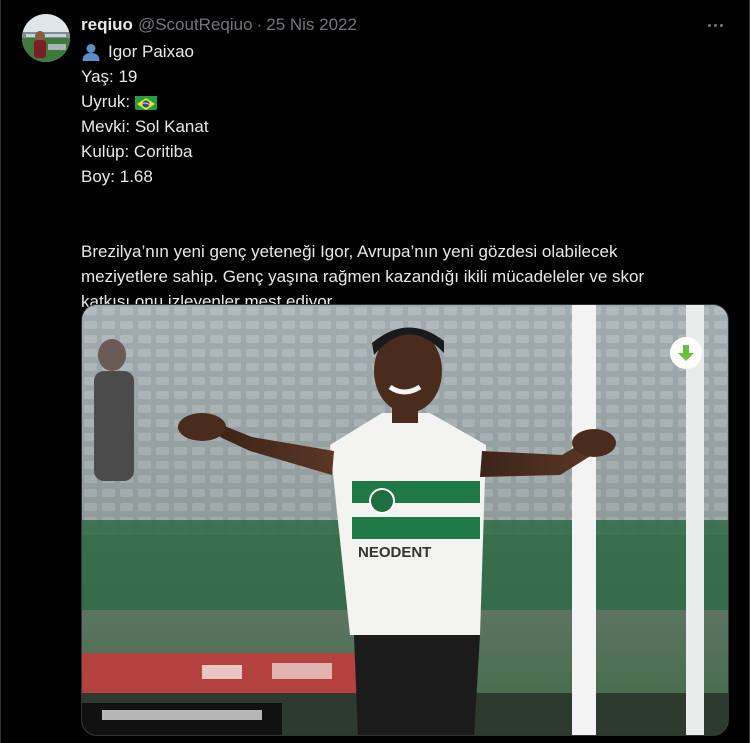 The image size is (750, 743). I want to click on player-name: Igor Paixao, so click(151, 51).